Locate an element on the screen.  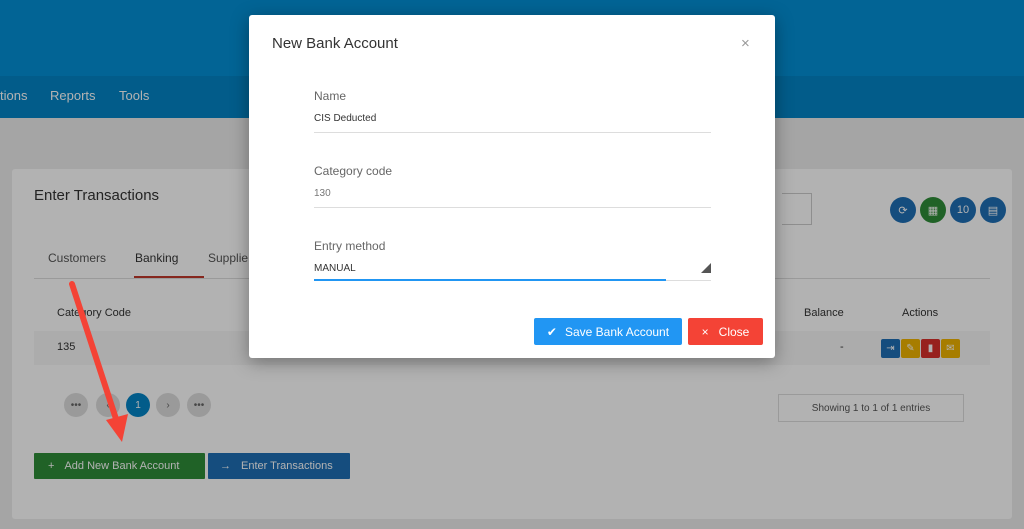
category-code-underline is located at coordinates (512, 207).